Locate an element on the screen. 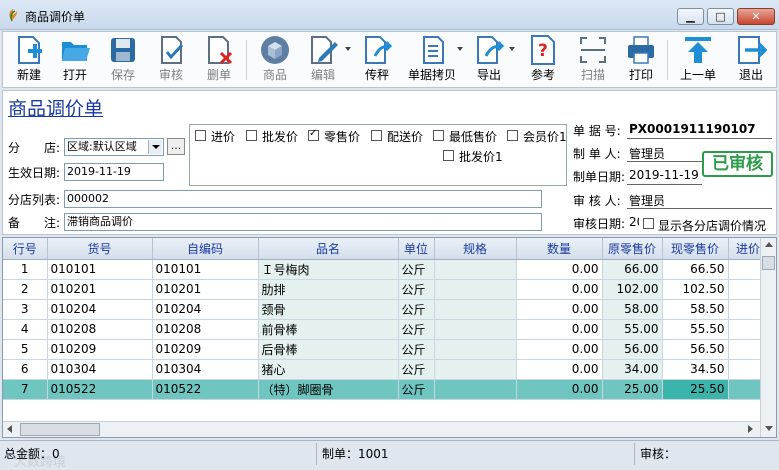  table-cell: 010204 is located at coordinates (100, 309).